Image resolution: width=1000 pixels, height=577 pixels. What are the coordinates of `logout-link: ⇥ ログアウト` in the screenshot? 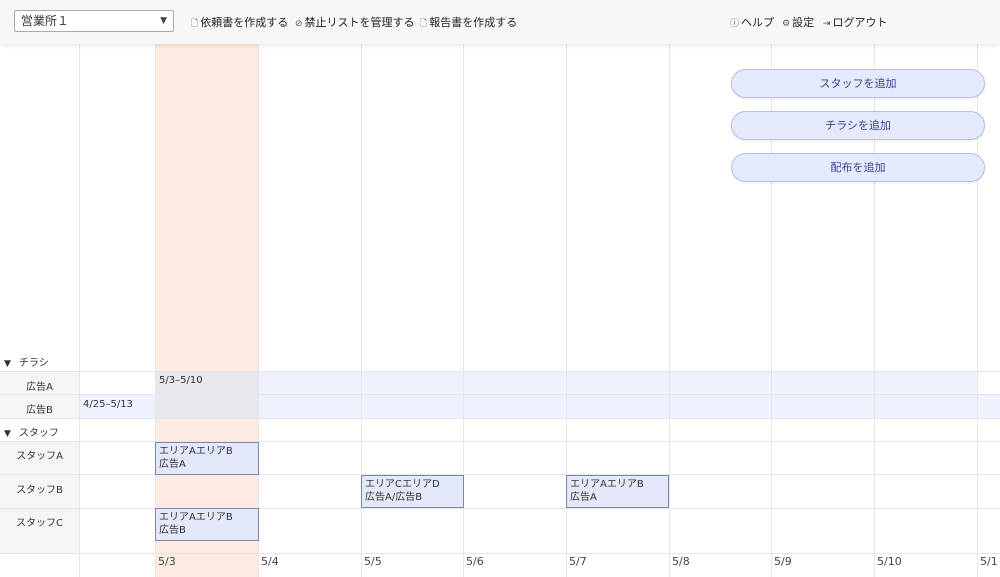 It's located at (855, 22).